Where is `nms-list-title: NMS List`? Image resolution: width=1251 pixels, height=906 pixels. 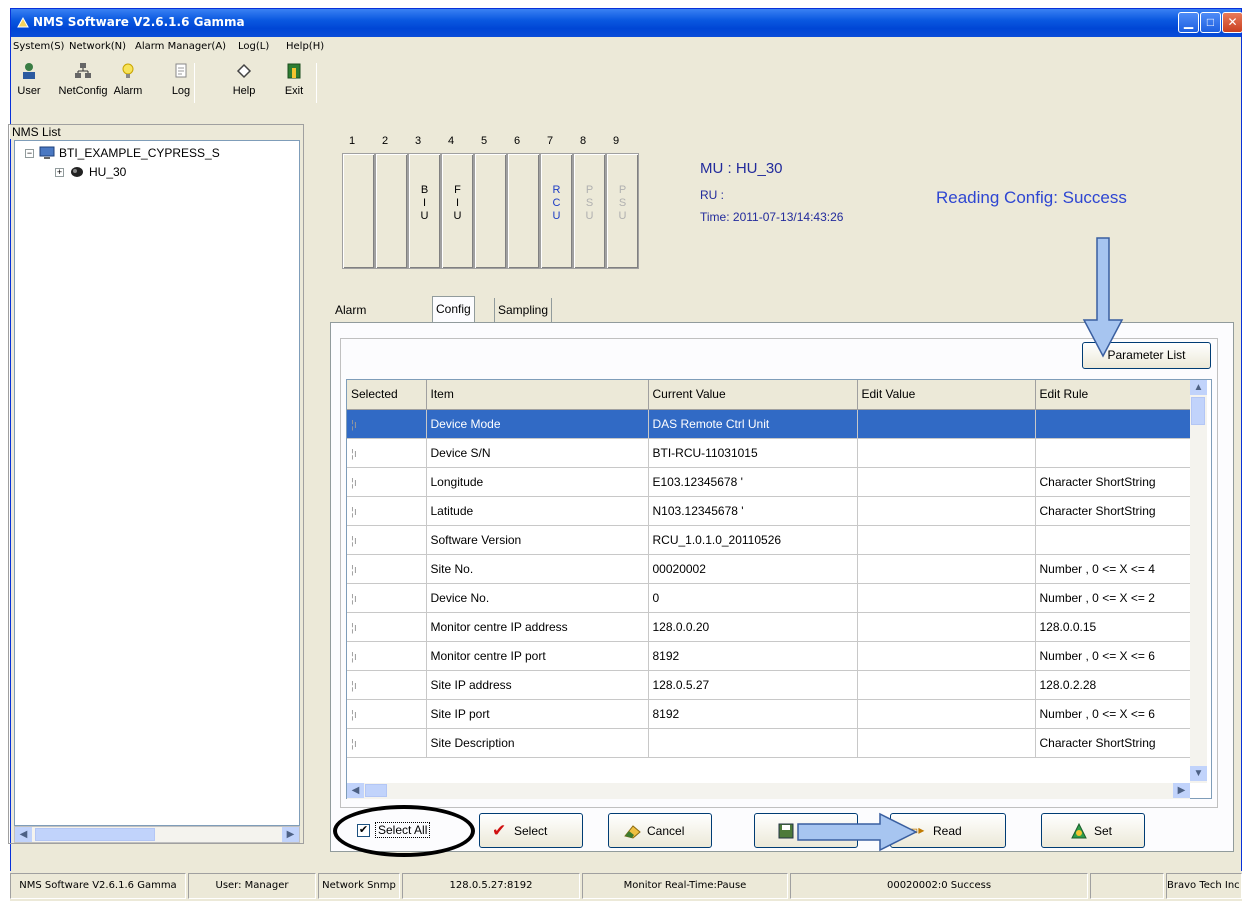
nms-list-title: NMS List is located at coordinates (36, 132).